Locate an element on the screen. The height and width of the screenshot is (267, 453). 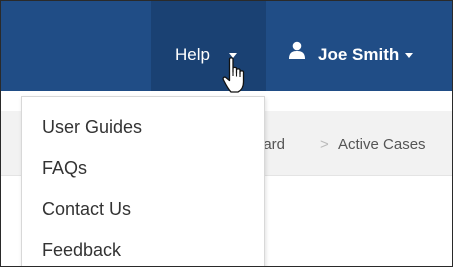
menu-item-faqs: FAQs is located at coordinates (64, 168).